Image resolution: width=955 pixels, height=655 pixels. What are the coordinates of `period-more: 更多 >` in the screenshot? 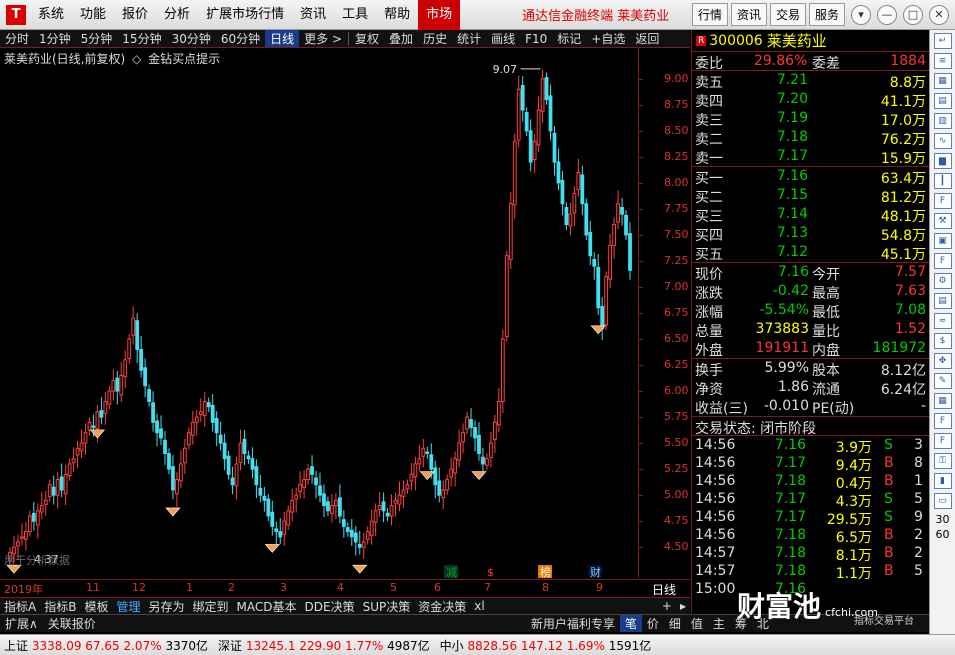 It's located at (323, 38).